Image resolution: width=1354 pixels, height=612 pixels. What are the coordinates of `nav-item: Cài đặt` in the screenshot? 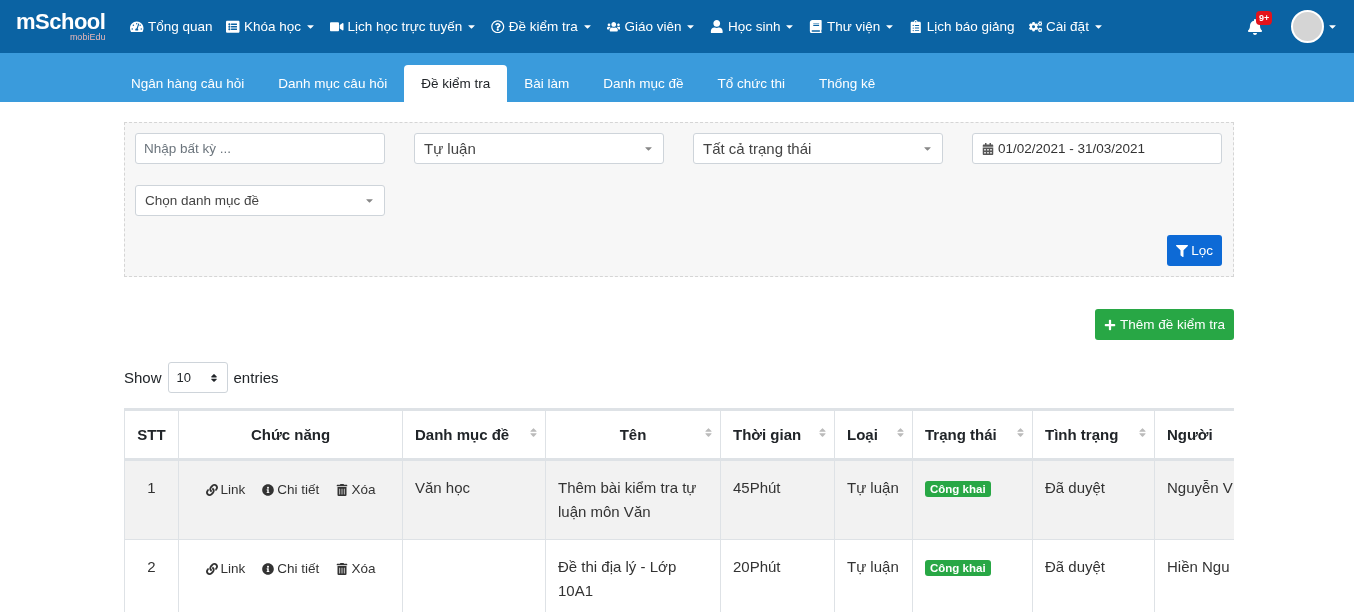 It's located at (1067, 26).